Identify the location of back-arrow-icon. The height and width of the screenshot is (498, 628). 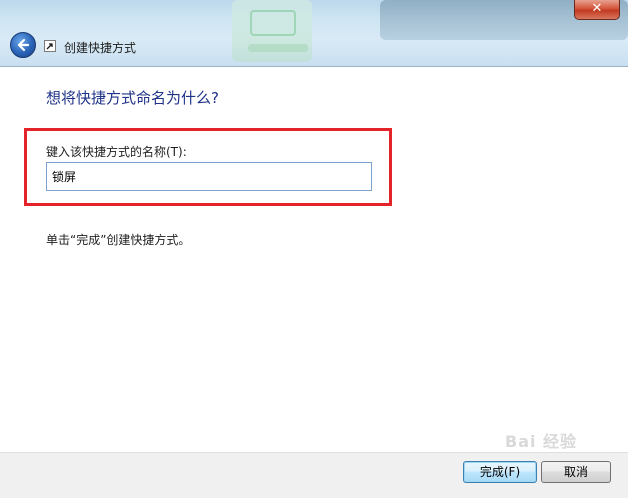
(23, 45).